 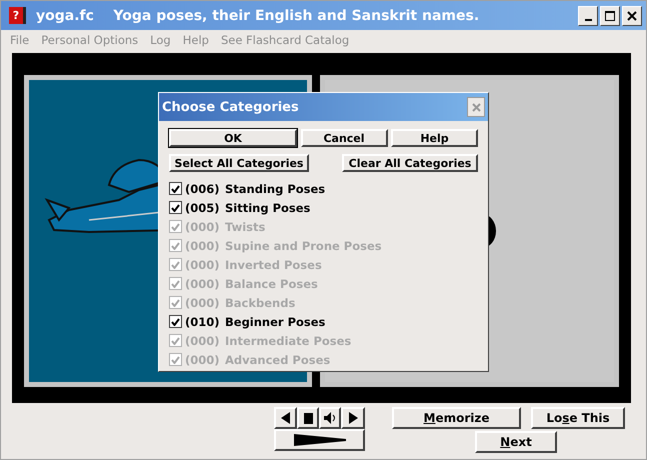 I want to click on stop-button, so click(x=308, y=418).